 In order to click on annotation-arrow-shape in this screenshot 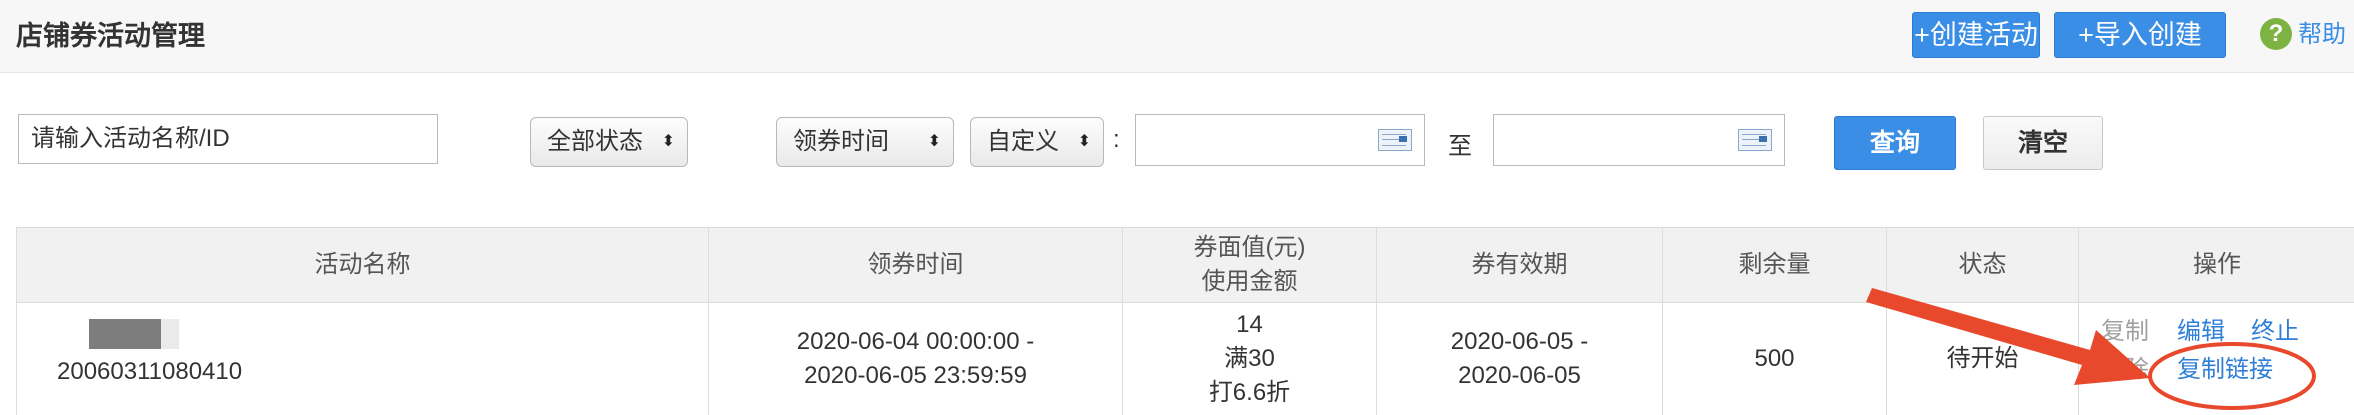, I will do `click(2008, 336)`.